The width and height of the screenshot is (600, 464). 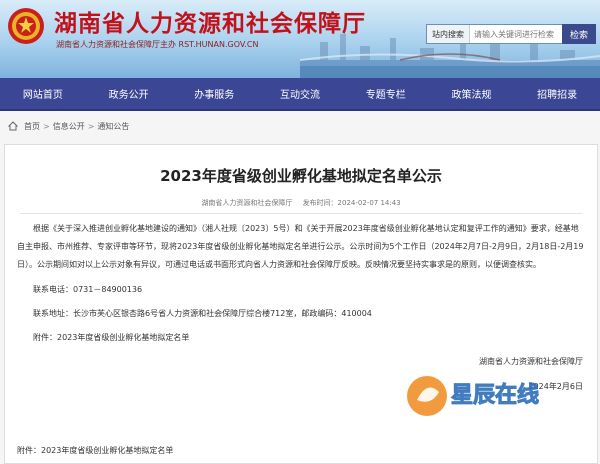 I want to click on breadcrumb-info-disclosure: 信息公开, so click(x=69, y=126).